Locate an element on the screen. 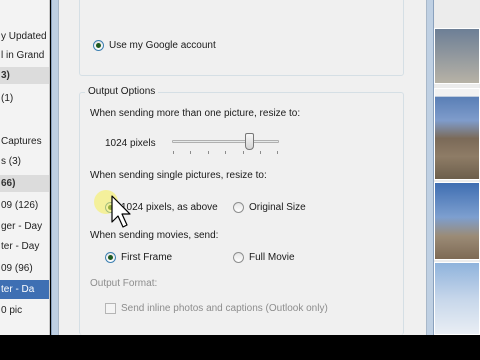  use-google-account-label: Use my Google account is located at coordinates (162, 46).